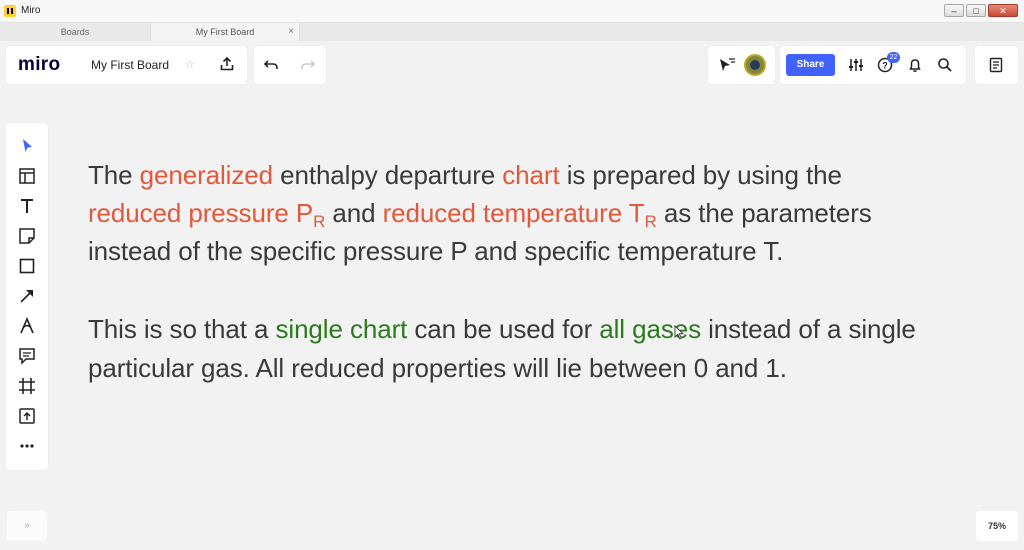 The width and height of the screenshot is (1024, 550). What do you see at coordinates (308, 65) in the screenshot?
I see `redo-icon` at bounding box center [308, 65].